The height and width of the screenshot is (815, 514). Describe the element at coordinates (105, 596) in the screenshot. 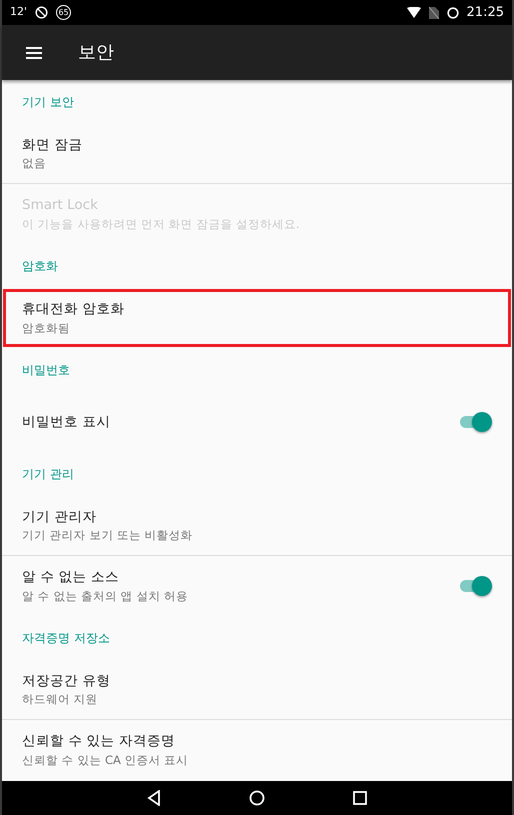

I see `item-summary: 알 수 없는 출처의 앱 설치 허용` at that location.